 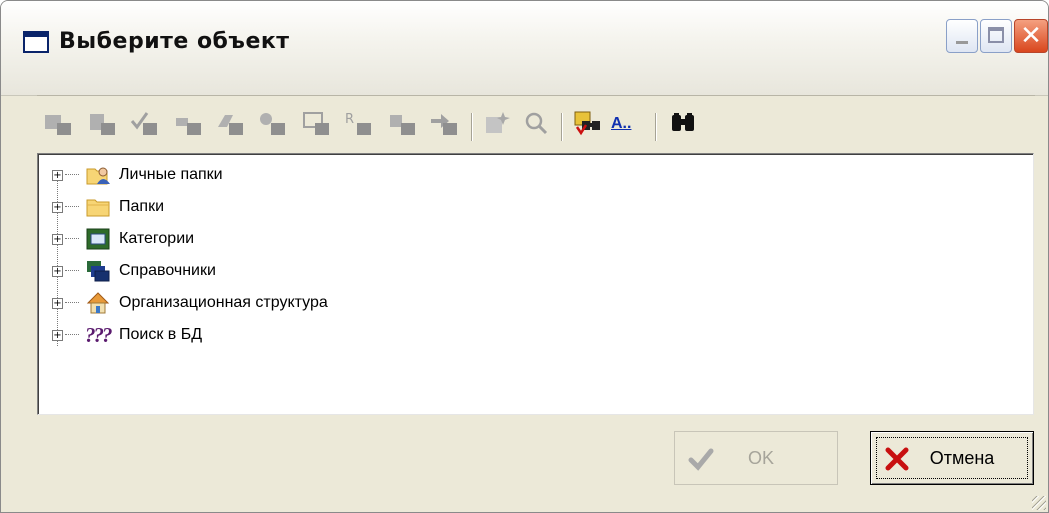 I want to click on search-attributes-icon, so click(x=272, y=124).